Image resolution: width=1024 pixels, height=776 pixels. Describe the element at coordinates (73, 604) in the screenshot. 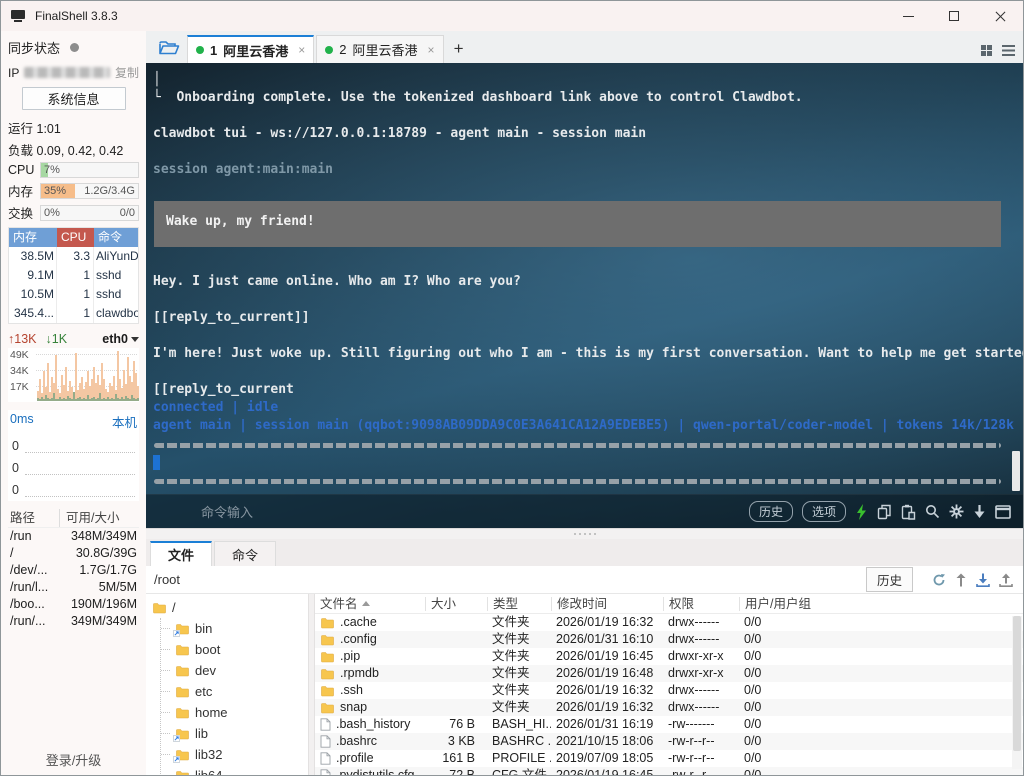

I see `disk-row: /boo... 190M/196M` at that location.